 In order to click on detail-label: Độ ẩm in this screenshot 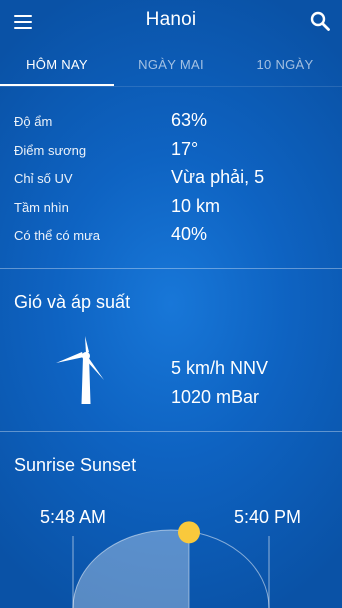, I will do `click(33, 121)`.